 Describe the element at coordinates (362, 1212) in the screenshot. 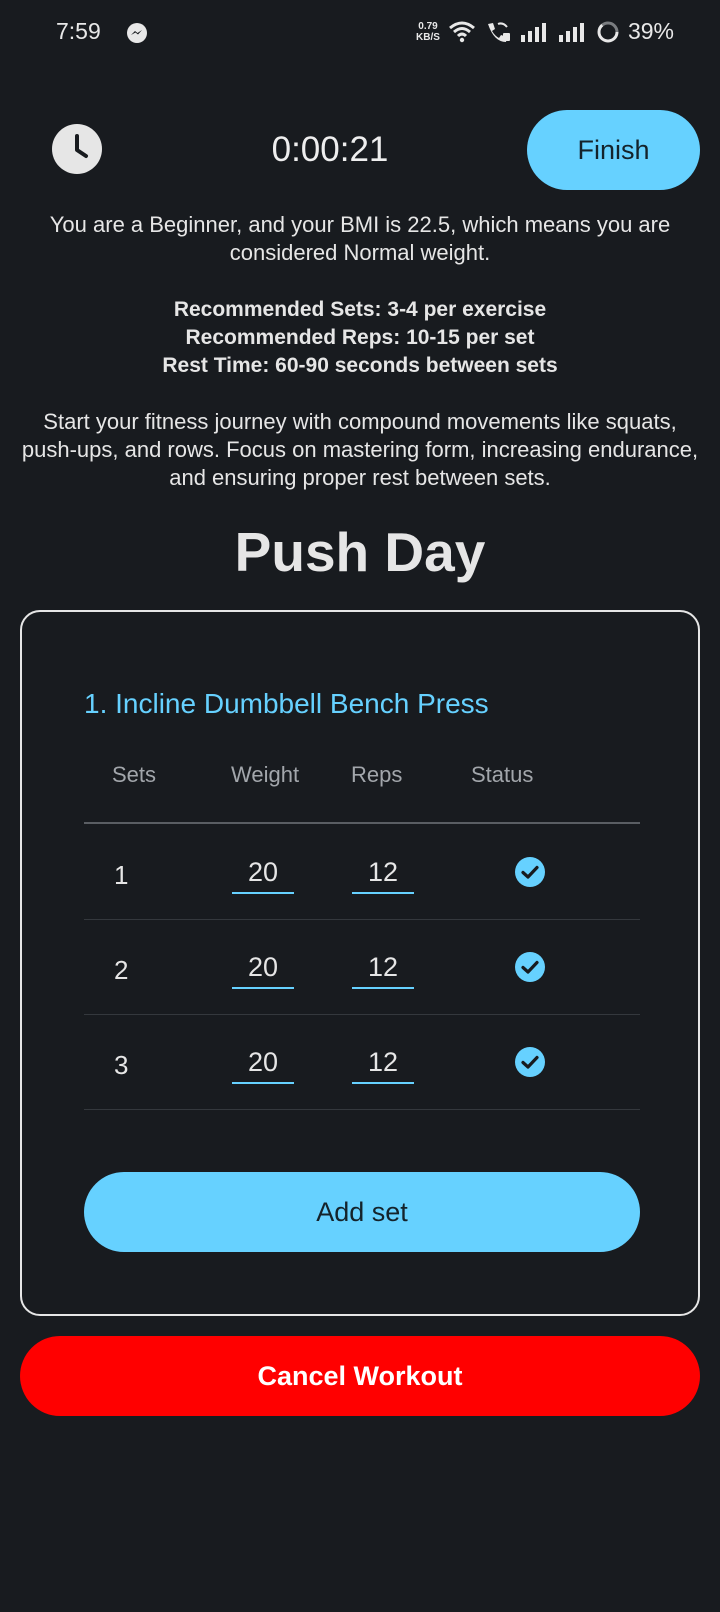

I see `add-set-button: Add set` at that location.